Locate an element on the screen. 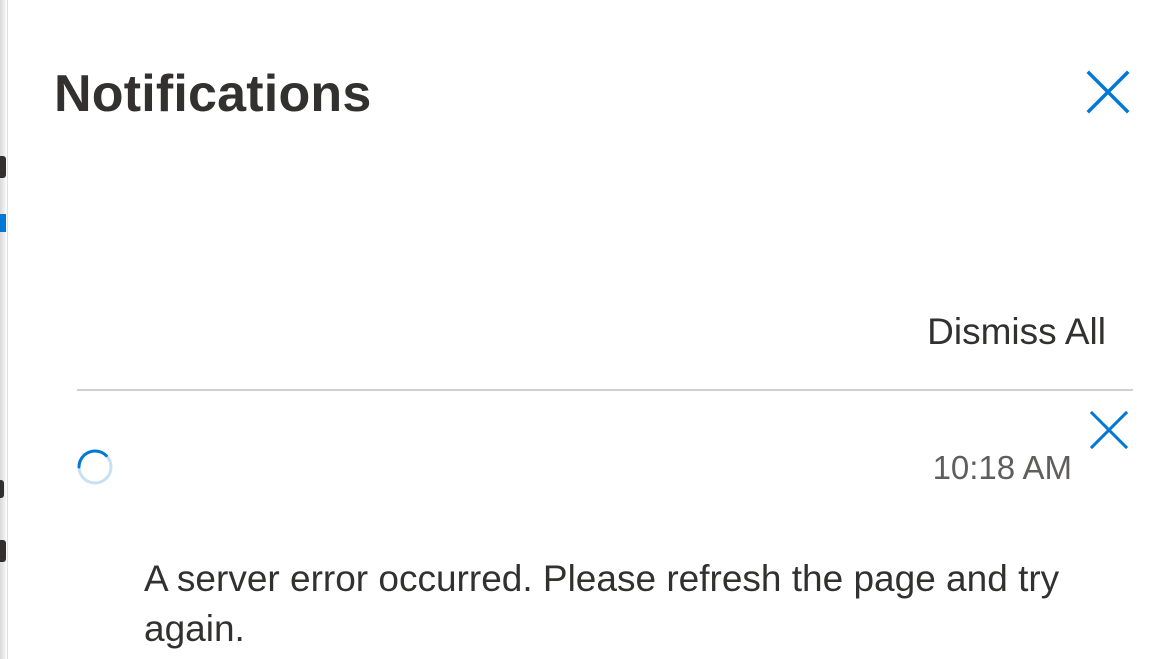 The width and height of the screenshot is (1176, 659). background-accent-fragment is located at coordinates (3, 223).